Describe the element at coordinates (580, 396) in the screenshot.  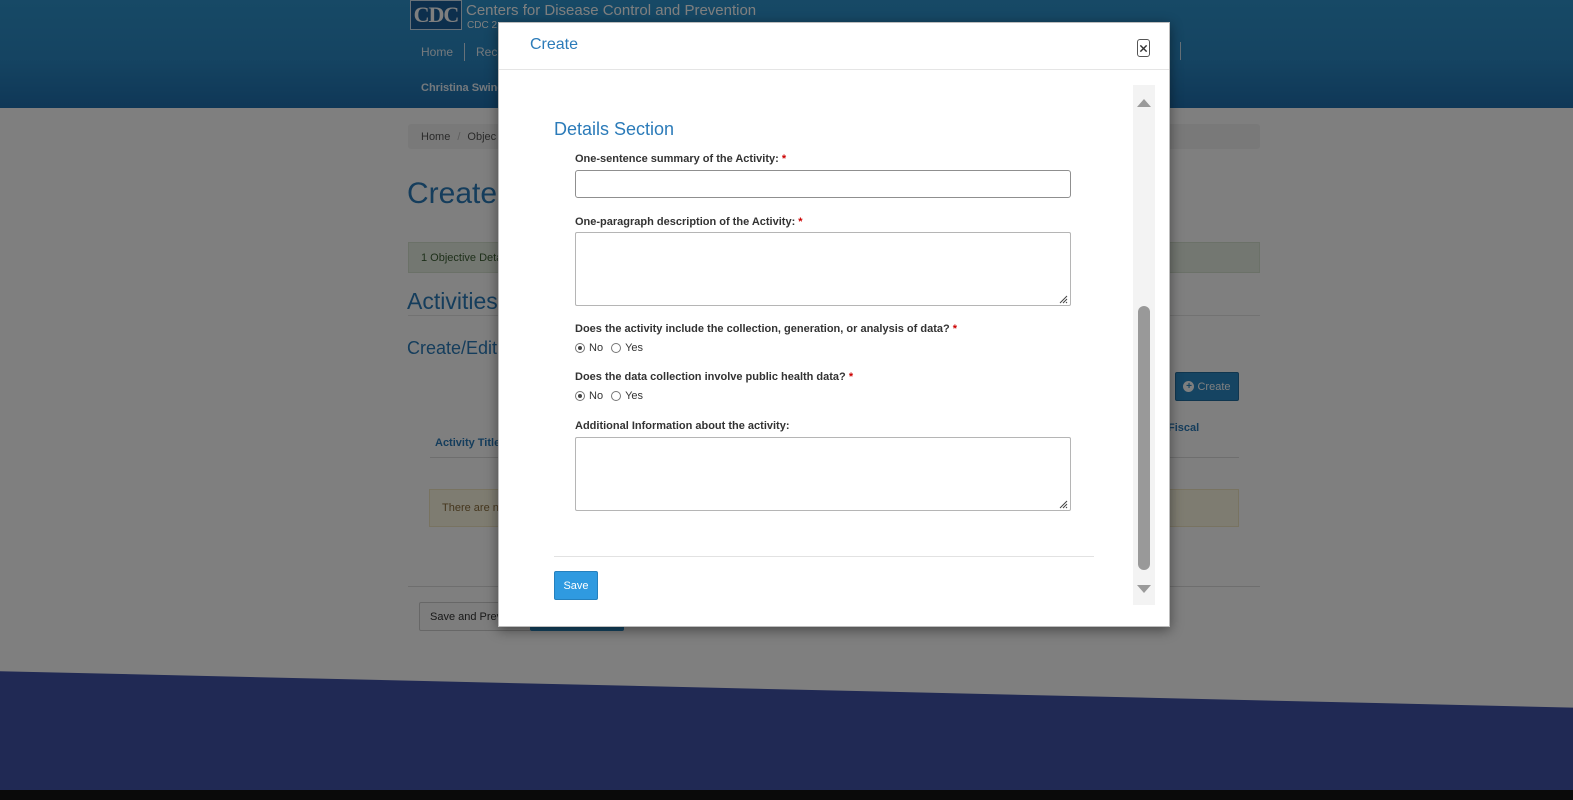
I see `public-health-data-radio-no` at that location.